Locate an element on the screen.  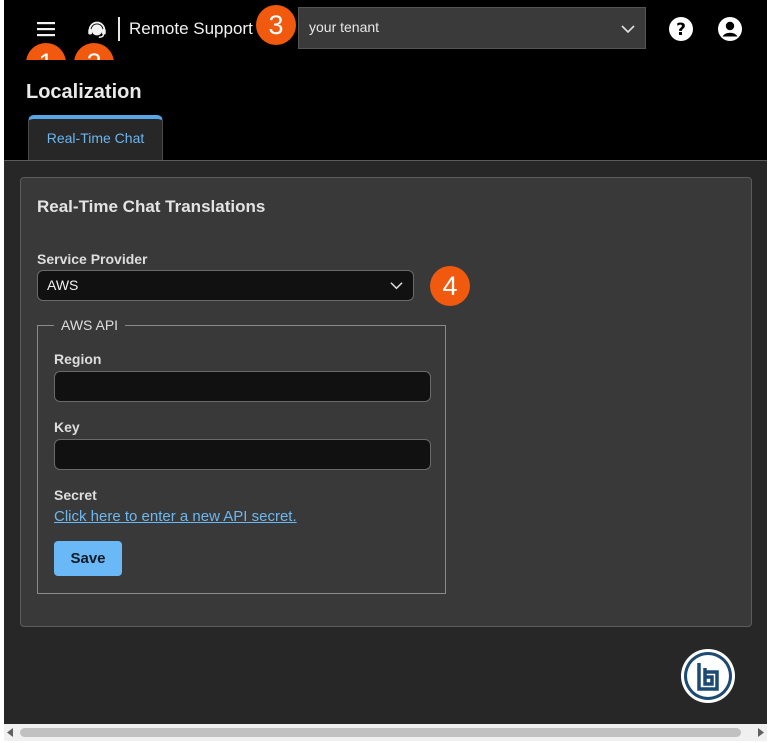
top-bar: Remote Support 3 your tenant ? is located at coordinates (385, 30).